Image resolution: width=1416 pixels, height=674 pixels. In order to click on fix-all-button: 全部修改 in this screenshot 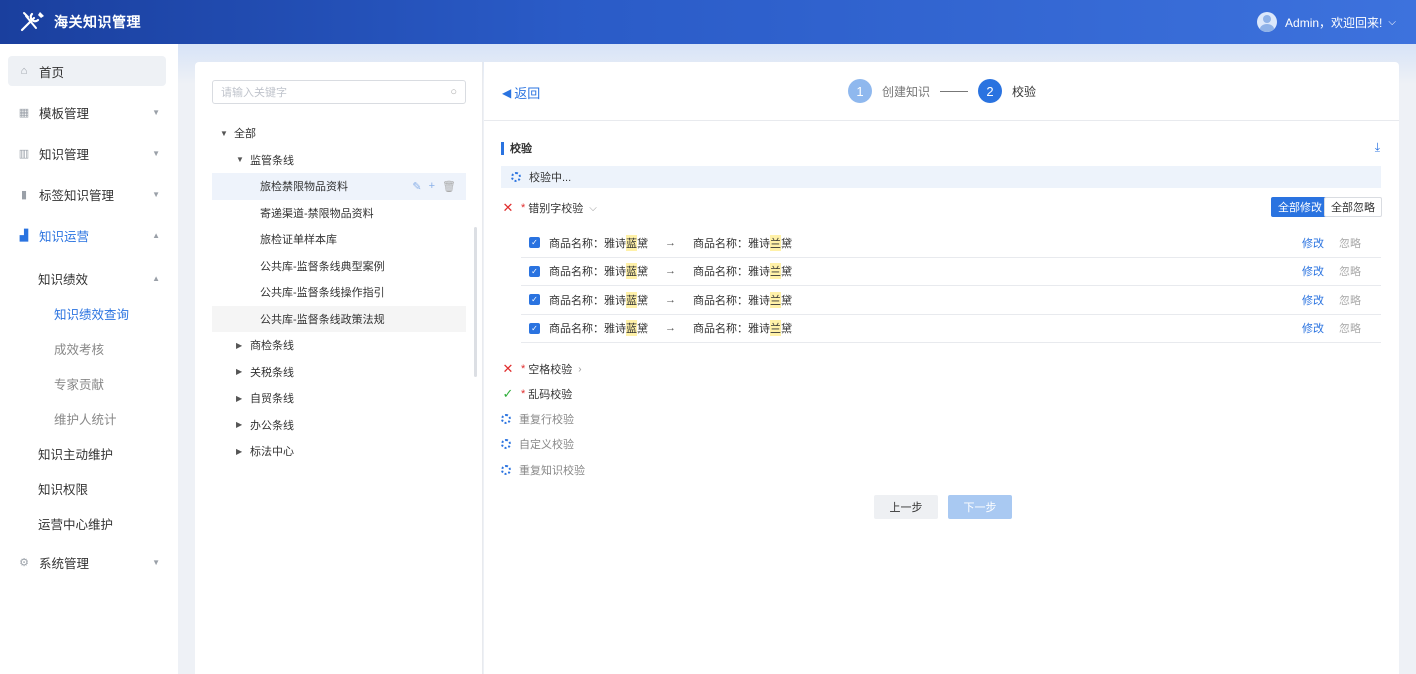, I will do `click(1300, 207)`.